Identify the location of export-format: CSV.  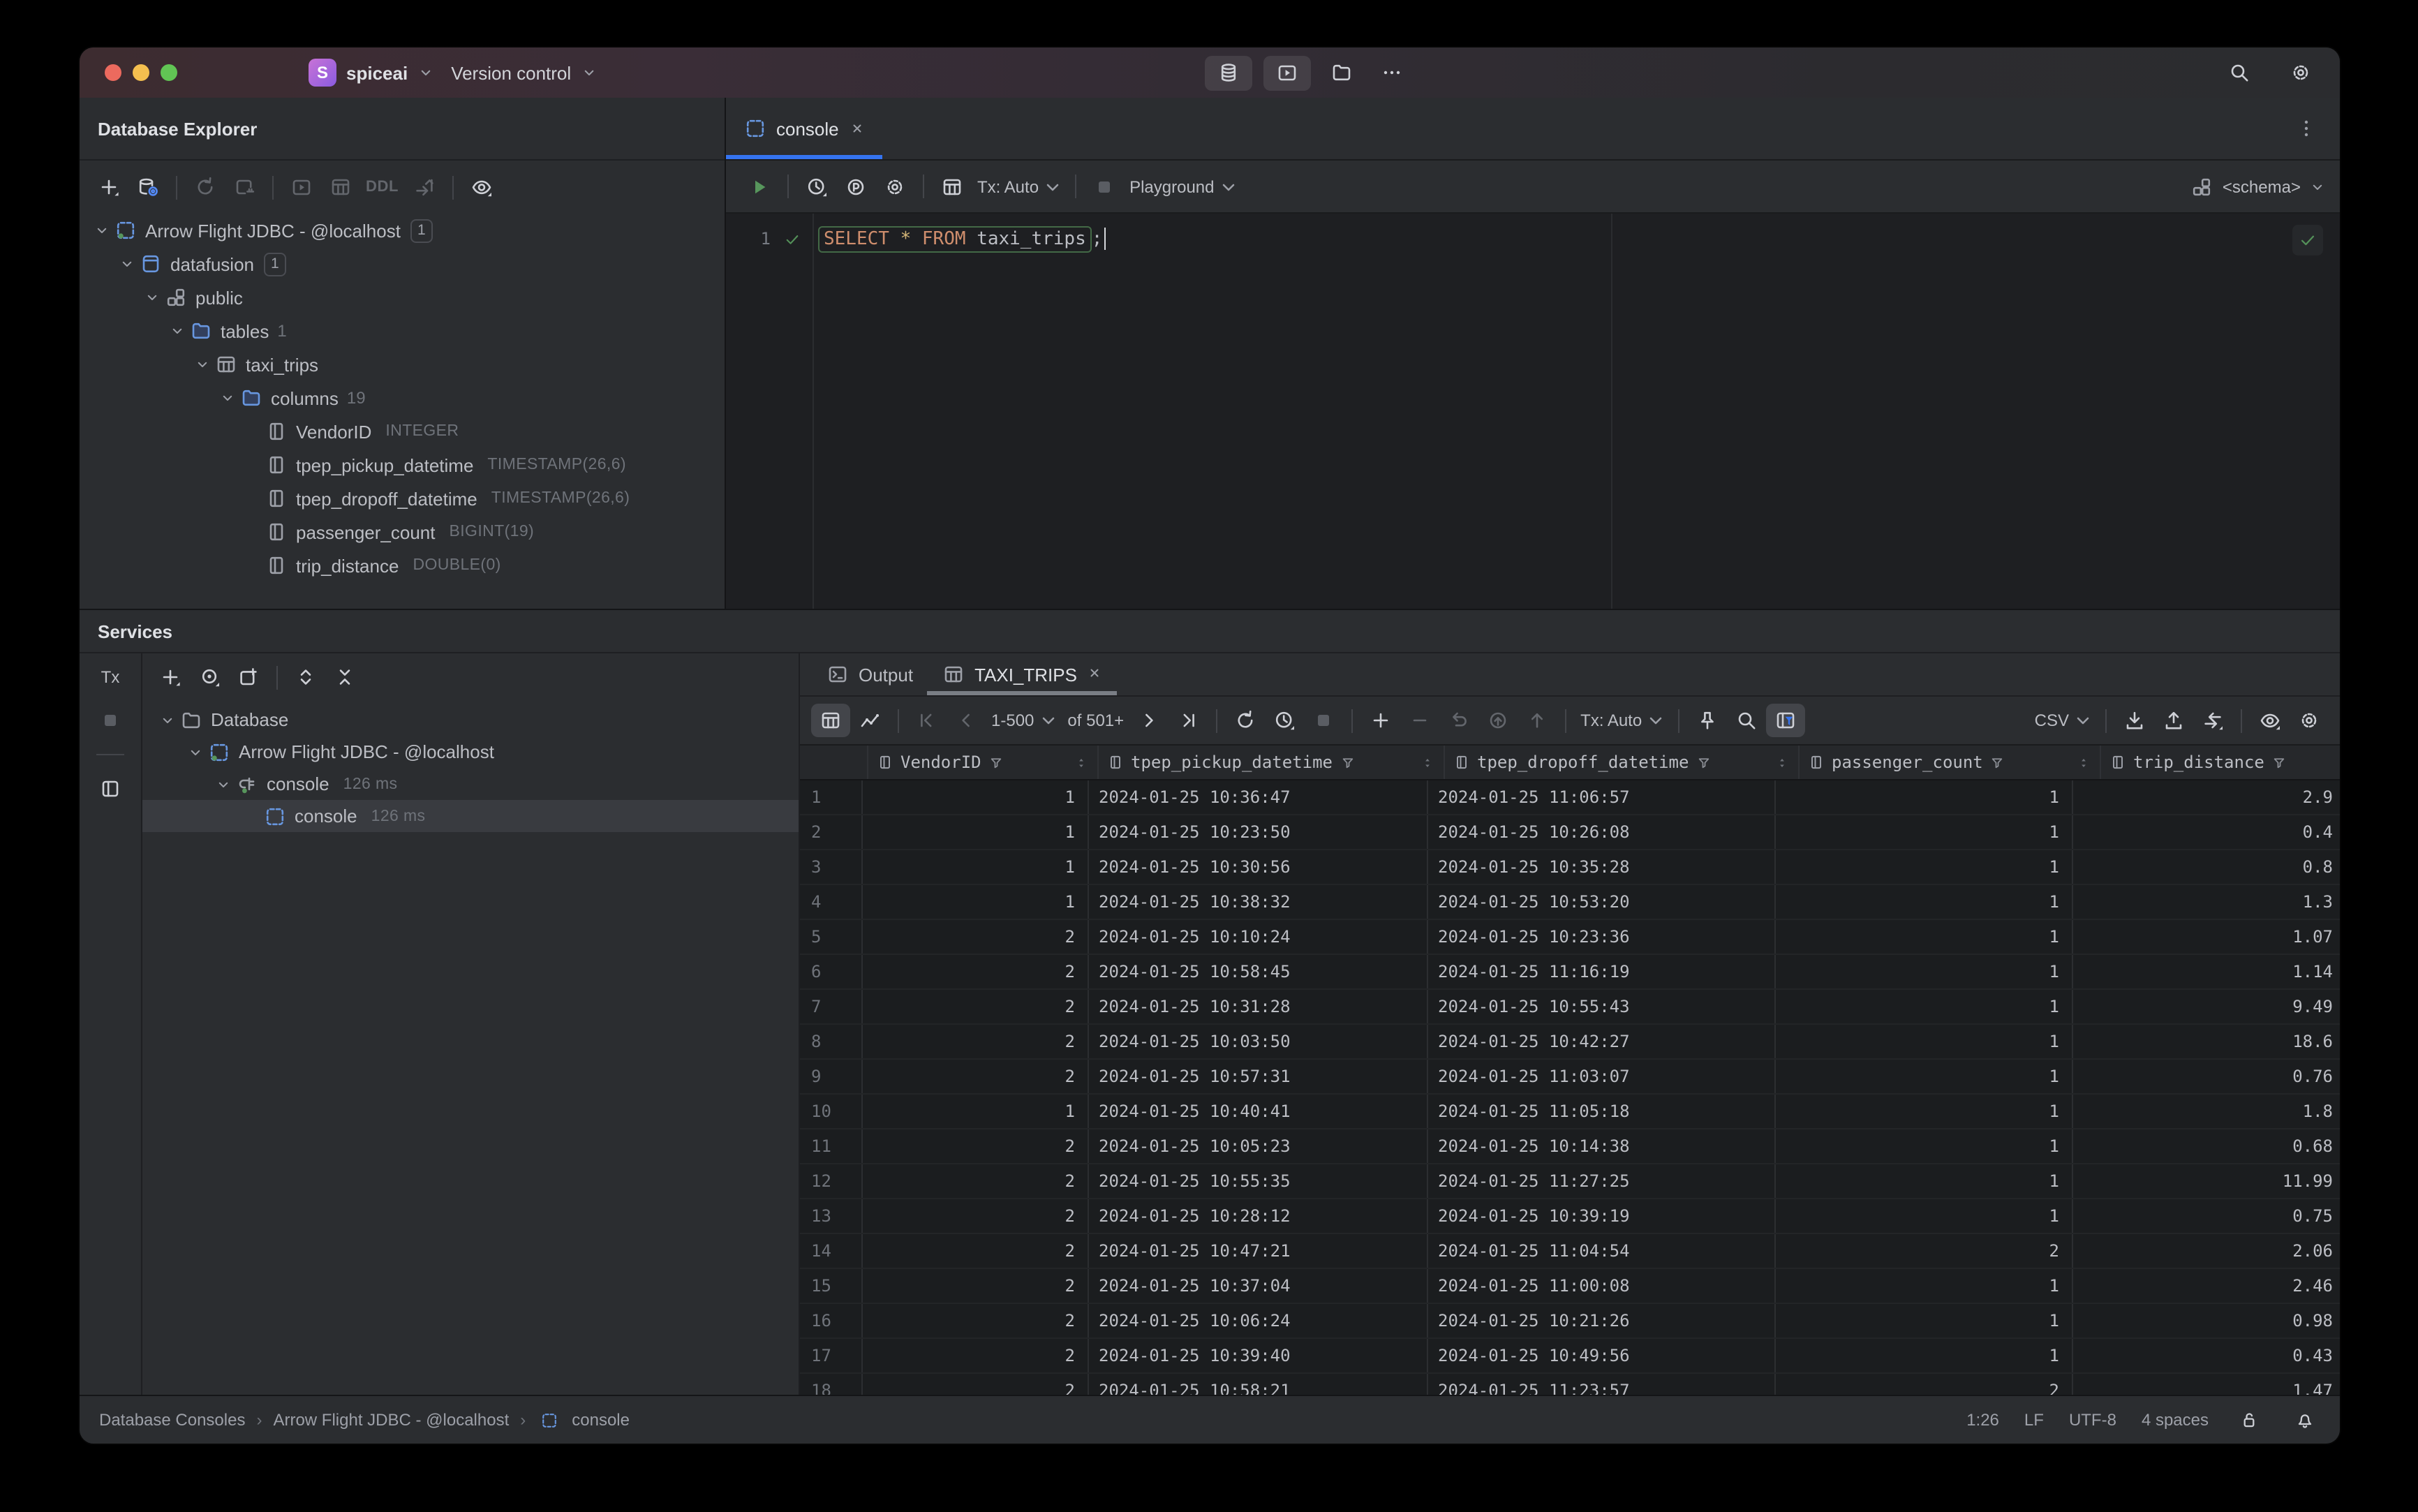
(2063, 720).